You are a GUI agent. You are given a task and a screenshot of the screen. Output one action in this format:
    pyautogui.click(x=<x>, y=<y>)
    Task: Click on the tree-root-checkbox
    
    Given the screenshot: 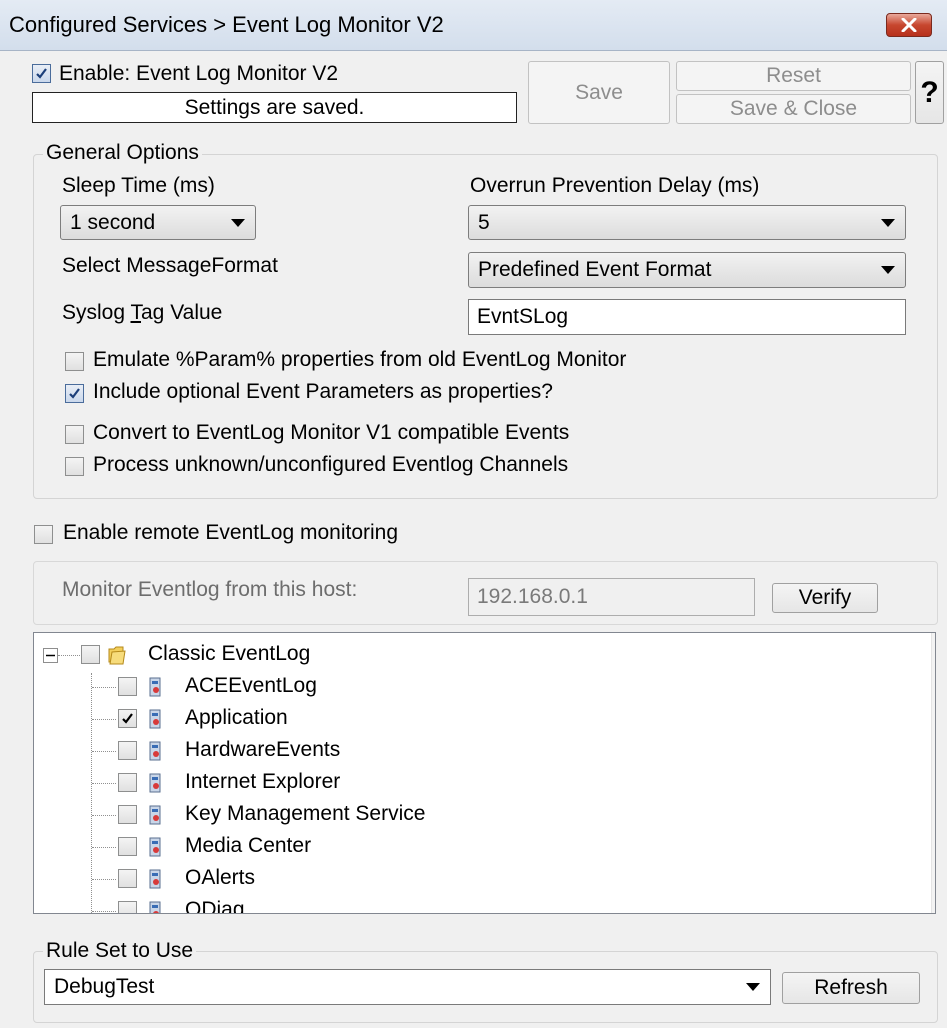 What is the action you would take?
    pyautogui.click(x=90, y=654)
    